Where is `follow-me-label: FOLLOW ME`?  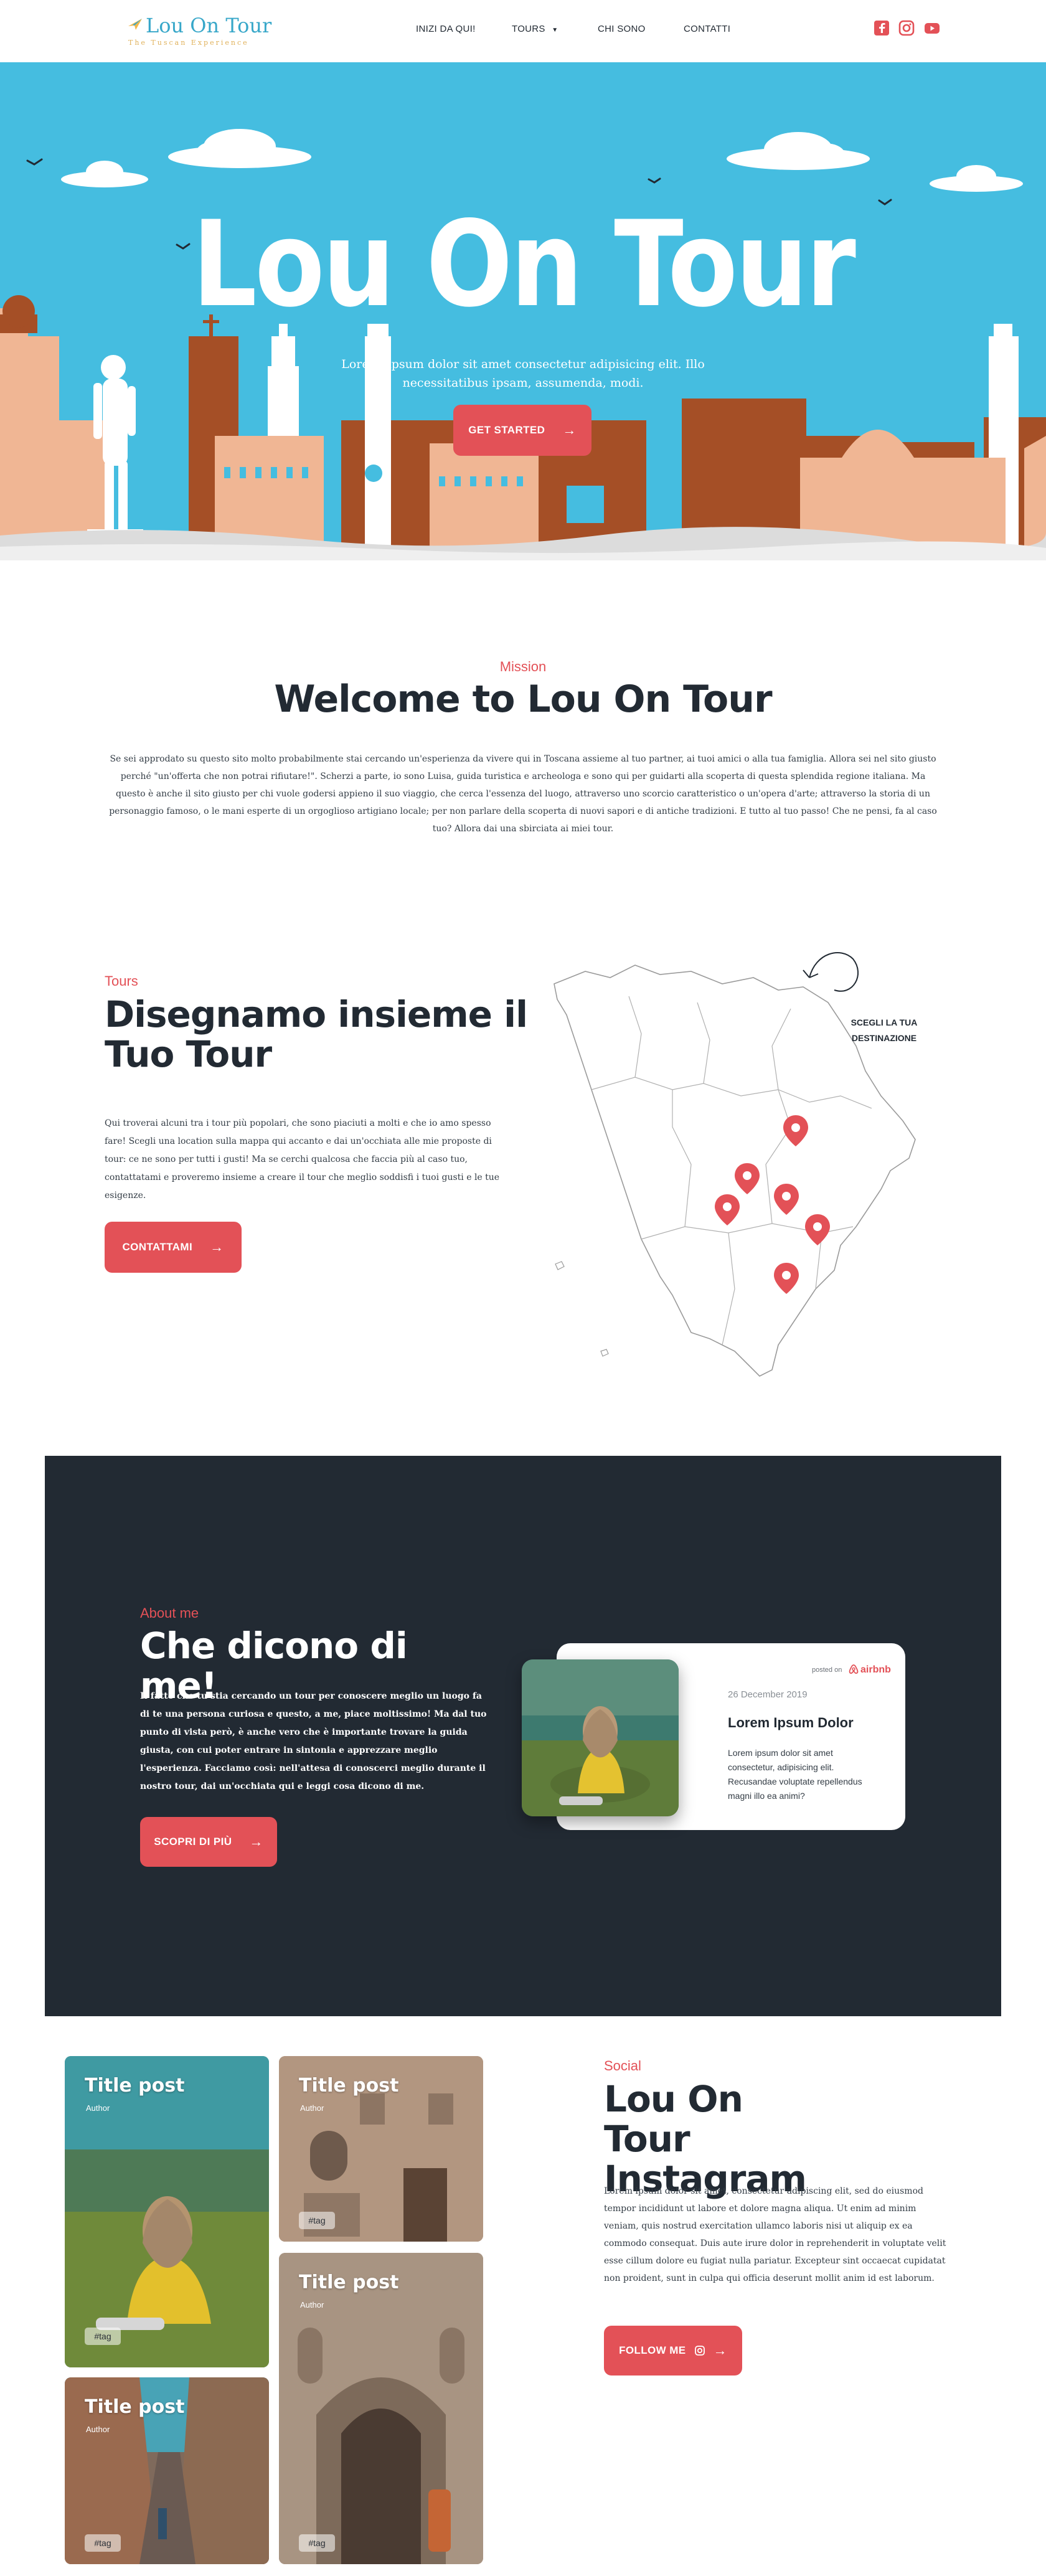 follow-me-label: FOLLOW ME is located at coordinates (652, 2350).